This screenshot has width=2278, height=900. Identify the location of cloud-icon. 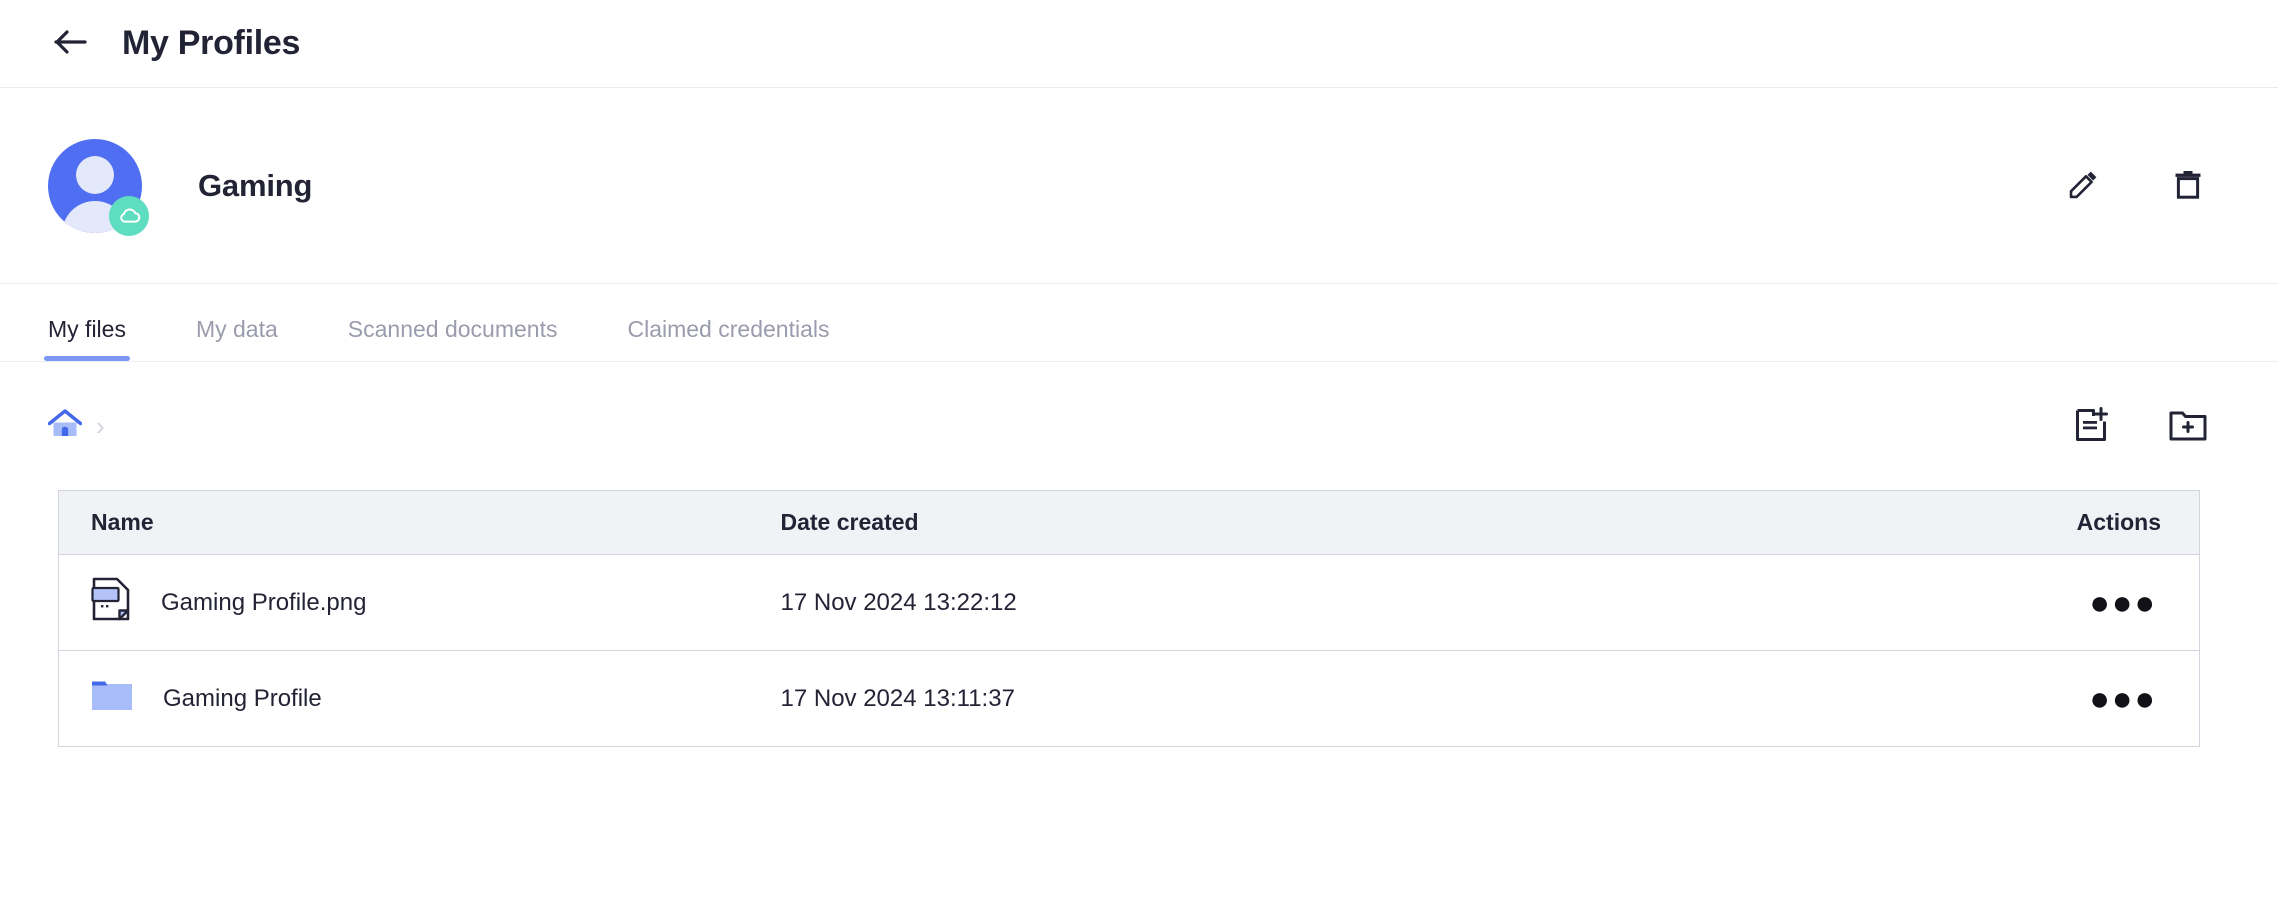
(129, 215).